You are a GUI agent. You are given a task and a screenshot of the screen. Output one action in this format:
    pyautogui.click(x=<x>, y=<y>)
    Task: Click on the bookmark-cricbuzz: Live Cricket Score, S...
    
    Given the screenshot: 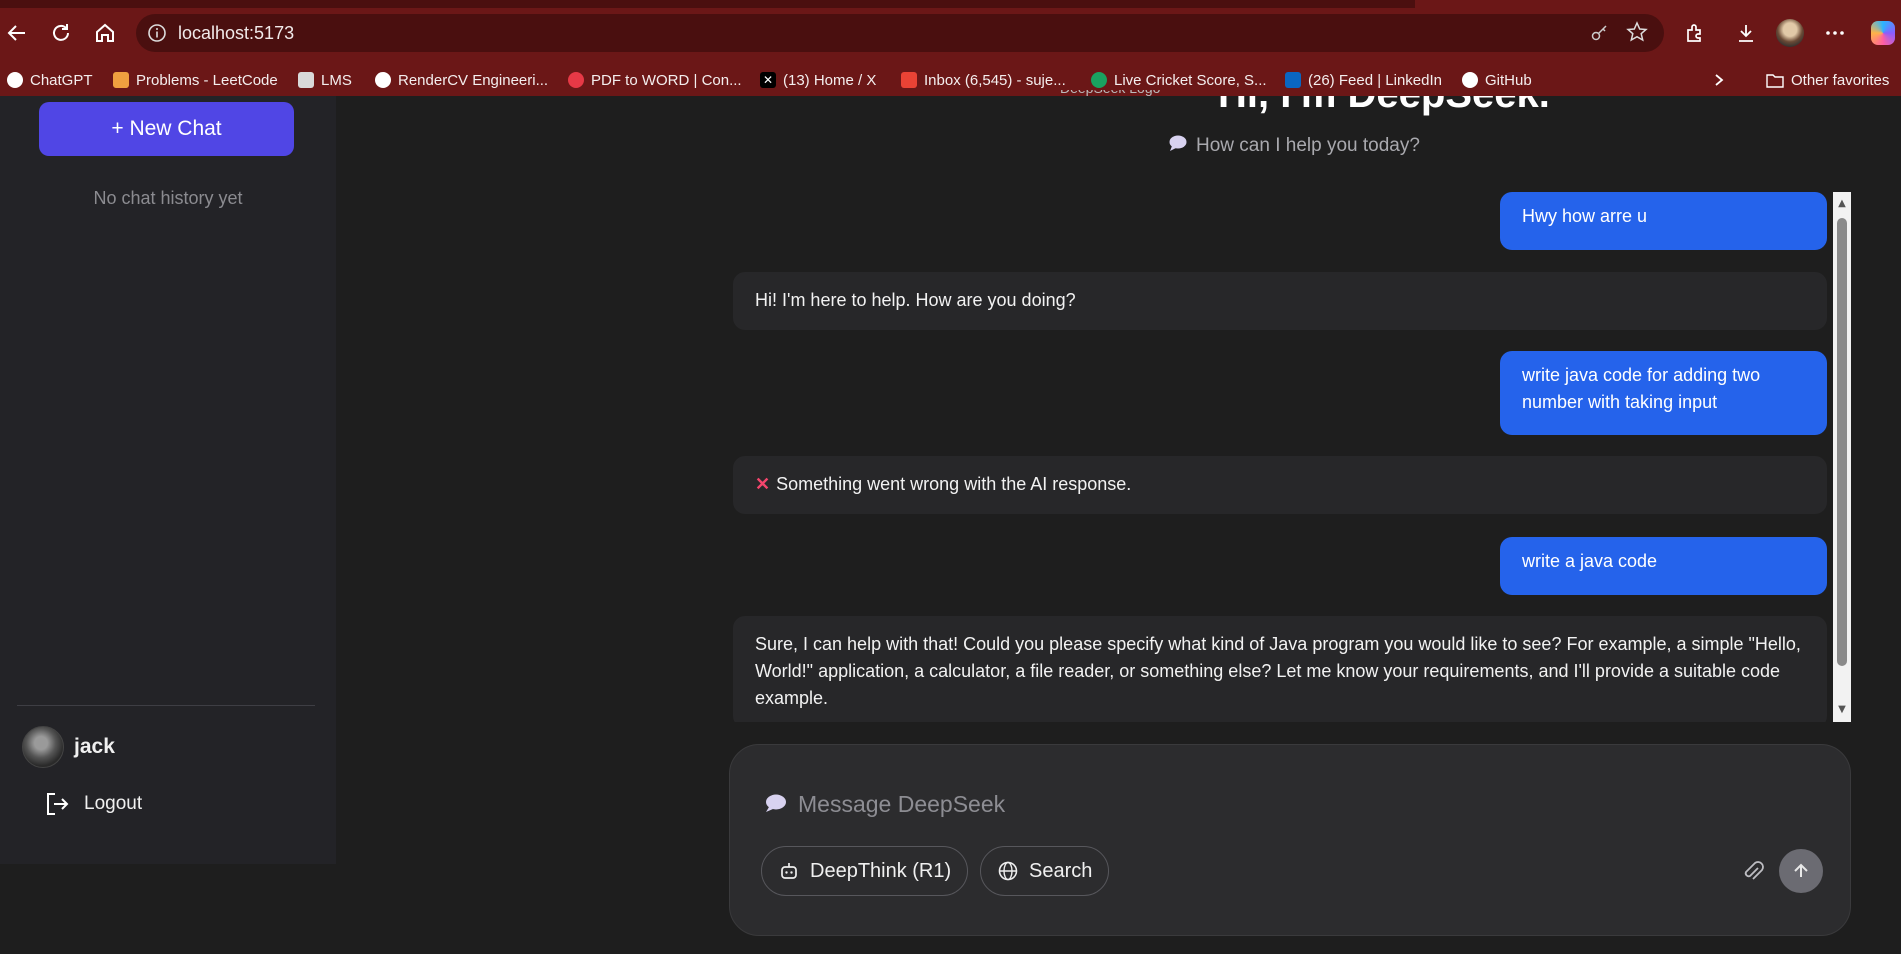 What is the action you would take?
    pyautogui.click(x=1179, y=80)
    